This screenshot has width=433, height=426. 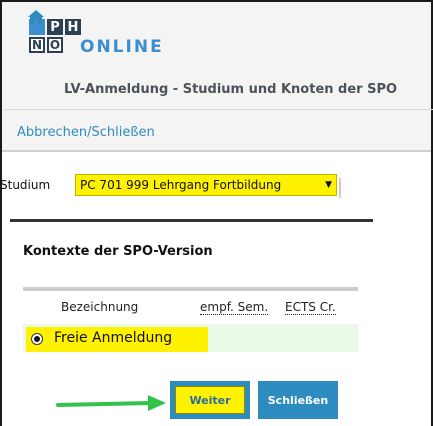 What do you see at coordinates (122, 47) in the screenshot?
I see `logo-text: ONLINE` at bounding box center [122, 47].